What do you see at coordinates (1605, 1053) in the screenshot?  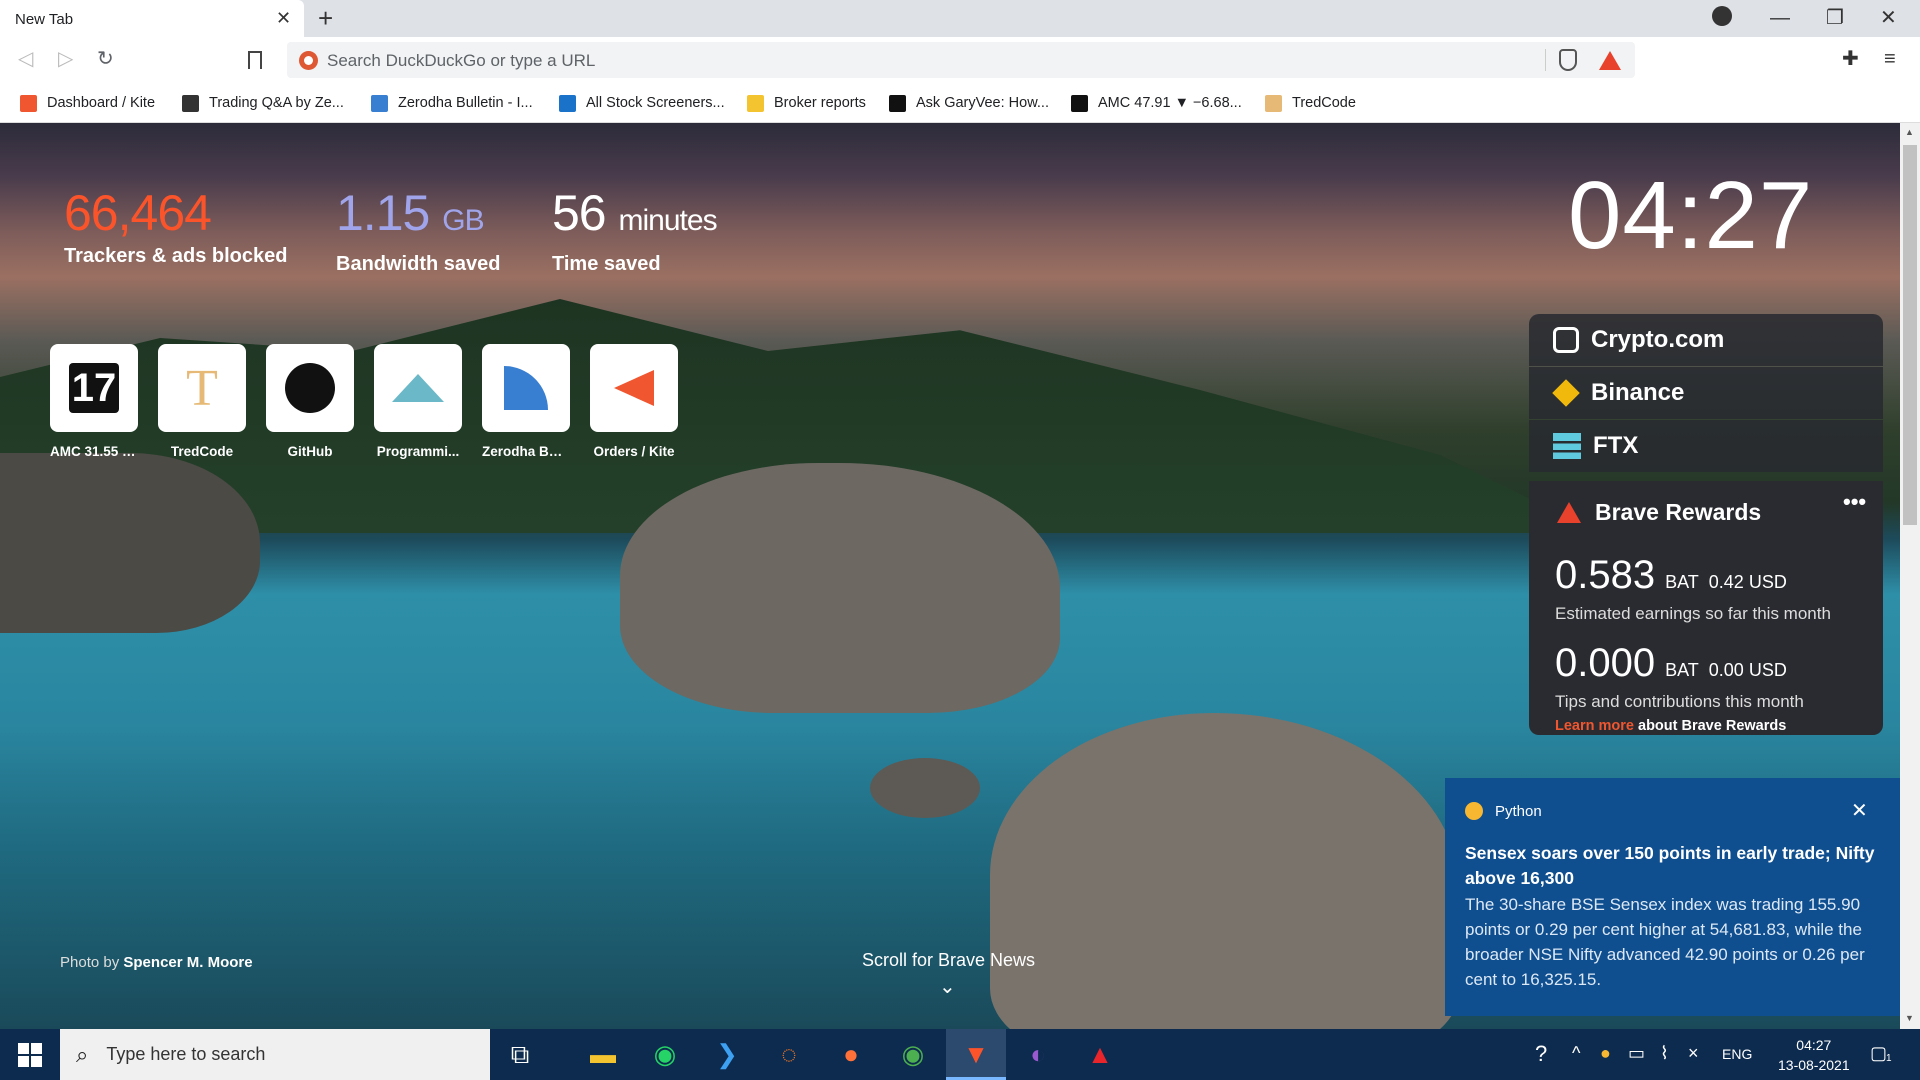 I see `python-tray-icon: ●` at bounding box center [1605, 1053].